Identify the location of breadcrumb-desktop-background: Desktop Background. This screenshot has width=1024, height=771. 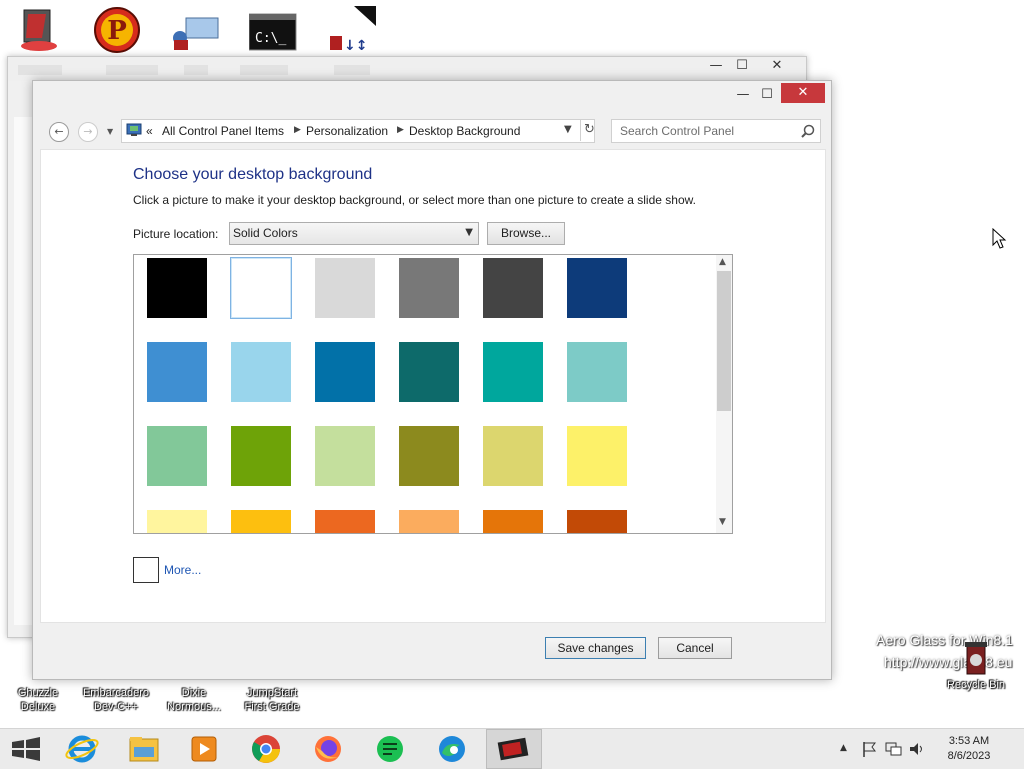
(464, 131).